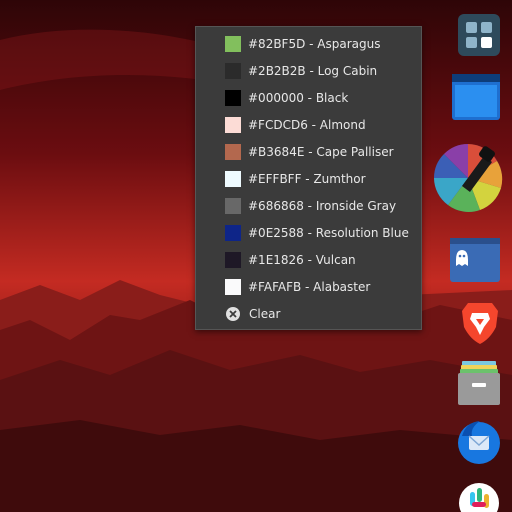 Image resolution: width=512 pixels, height=512 pixels. What do you see at coordinates (479, 442) in the screenshot?
I see `thunderbird-icon` at bounding box center [479, 442].